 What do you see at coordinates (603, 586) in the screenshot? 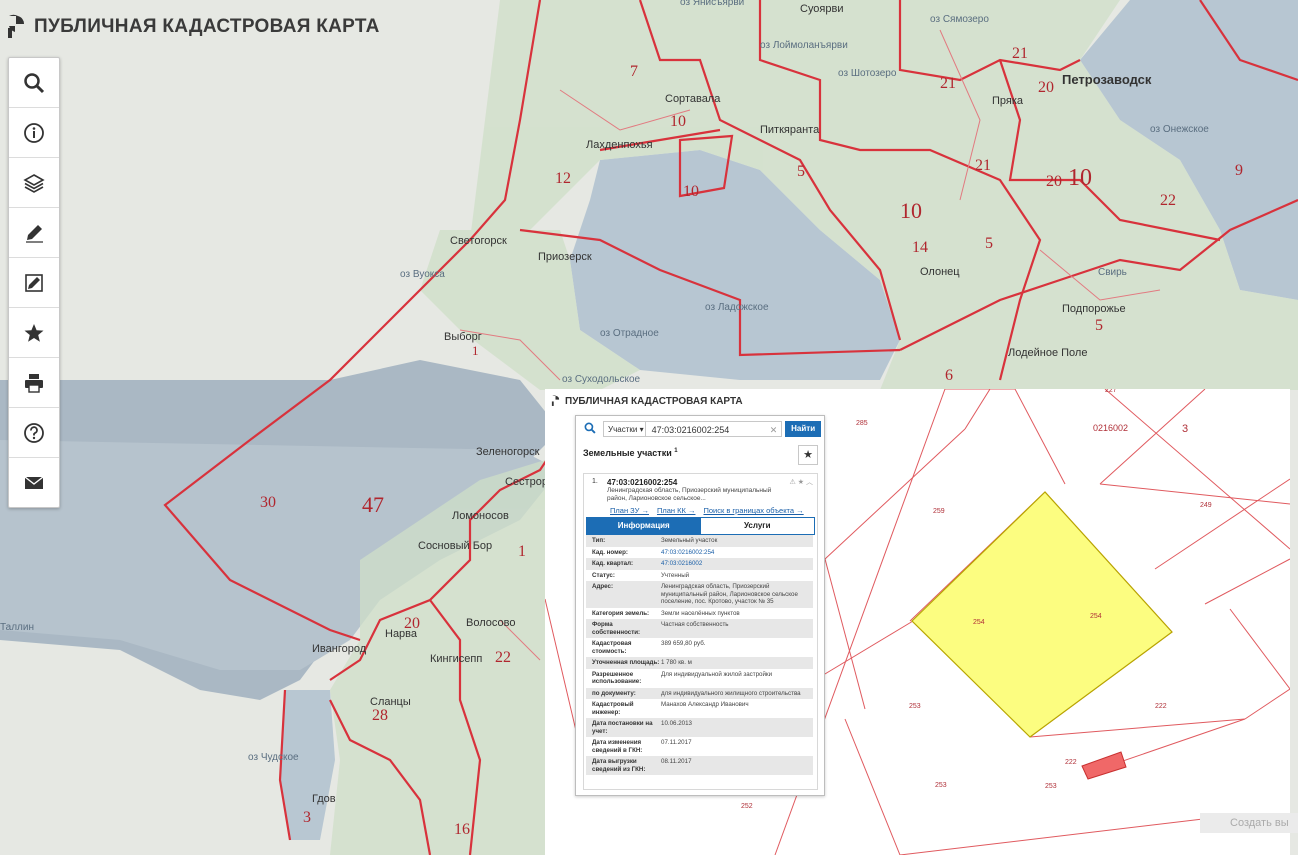
I see `property-key: Адрес:` at bounding box center [603, 586].